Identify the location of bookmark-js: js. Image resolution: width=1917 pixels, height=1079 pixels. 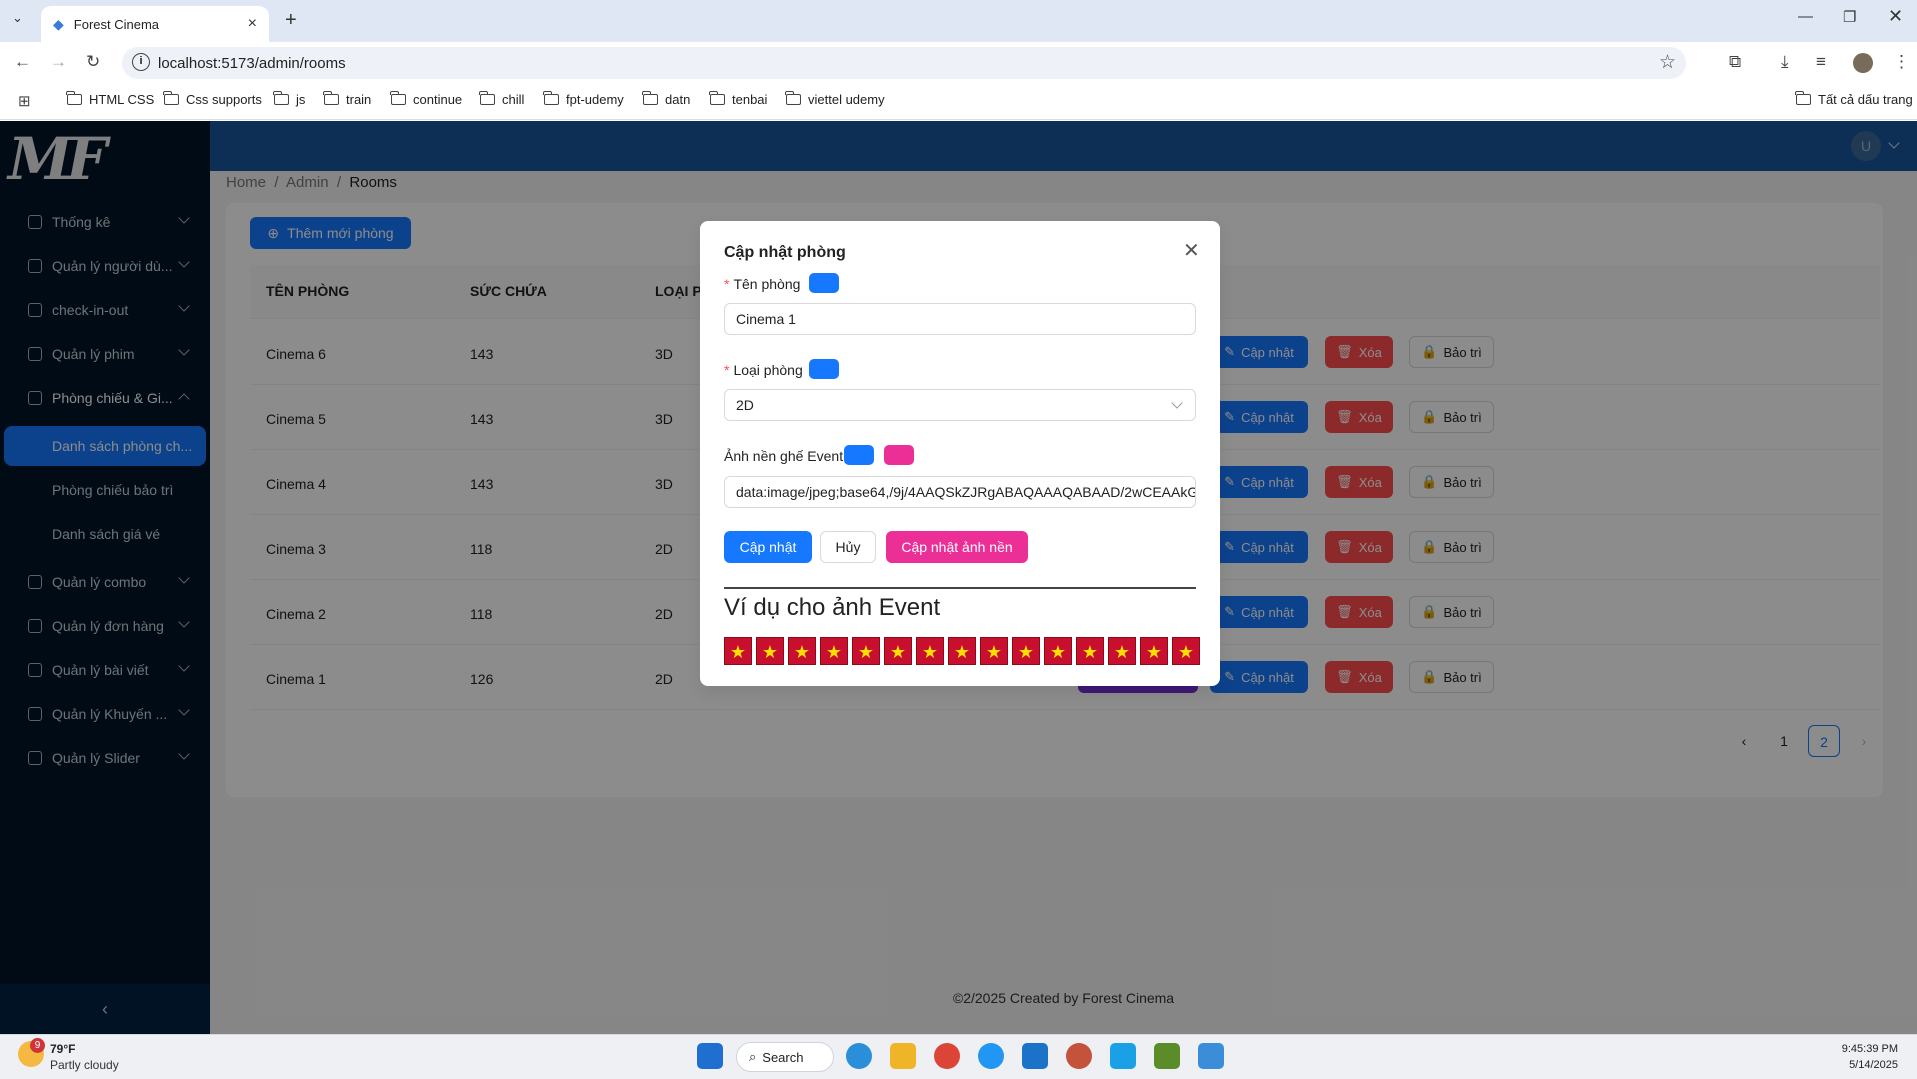
(289, 99).